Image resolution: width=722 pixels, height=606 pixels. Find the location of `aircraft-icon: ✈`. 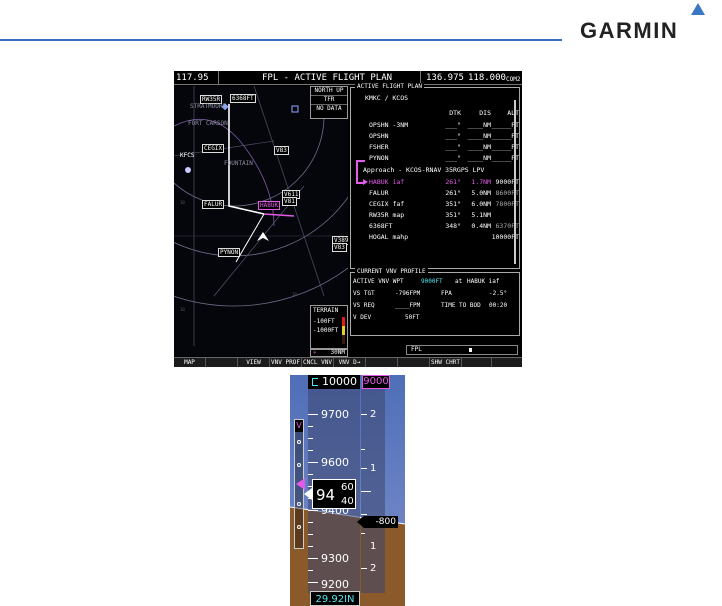

aircraft-icon: ✈ is located at coordinates (315, 352).